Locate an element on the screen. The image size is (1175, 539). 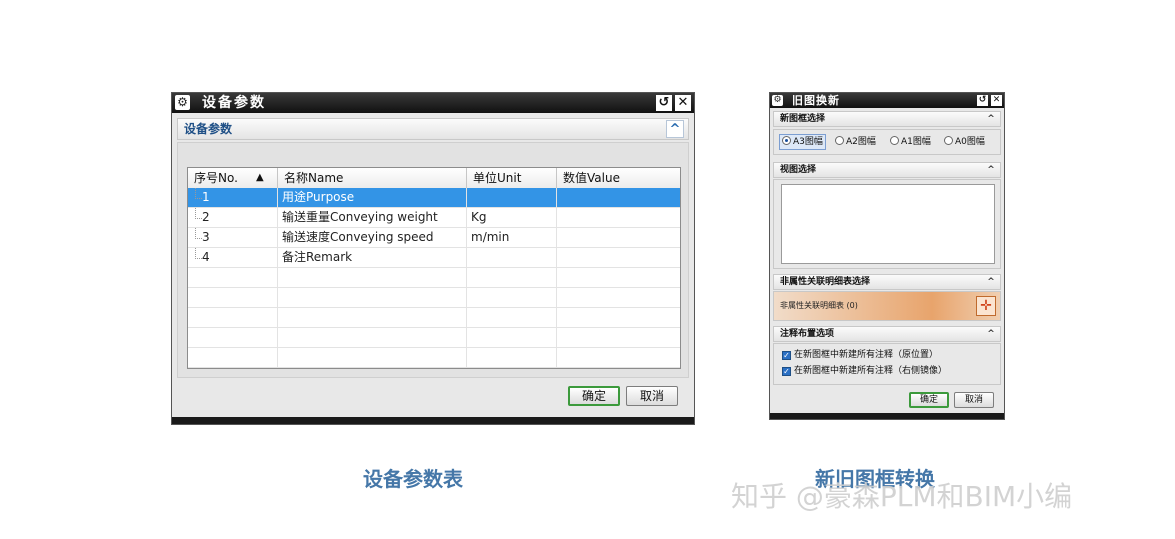
column-header-unit: 单位Unit is located at coordinates (512, 178).